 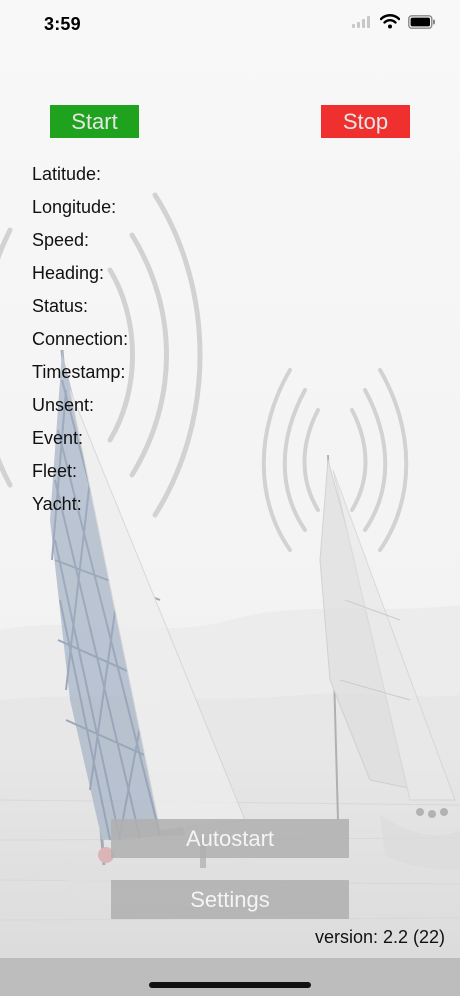 I want to click on info-label: Fleet:, so click(x=55, y=471).